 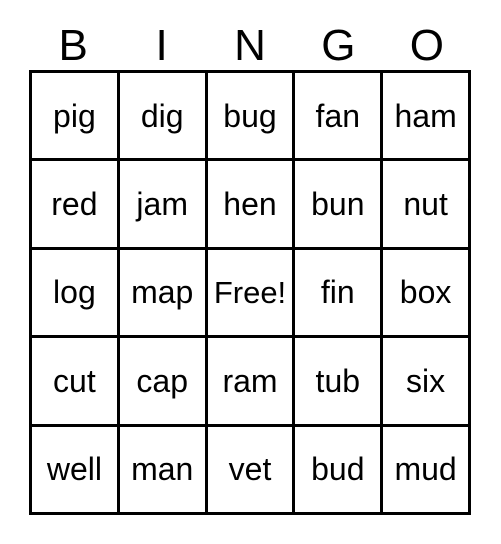 I want to click on bingo-cell-label: six, so click(x=426, y=380).